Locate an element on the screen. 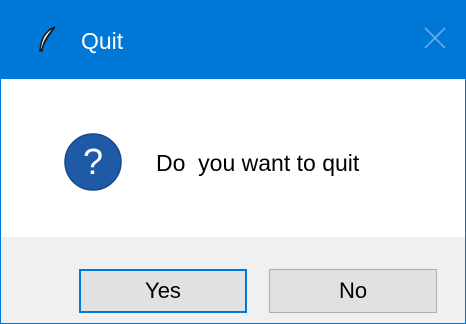 The height and width of the screenshot is (324, 466). question-glyph: ? is located at coordinates (93, 161).